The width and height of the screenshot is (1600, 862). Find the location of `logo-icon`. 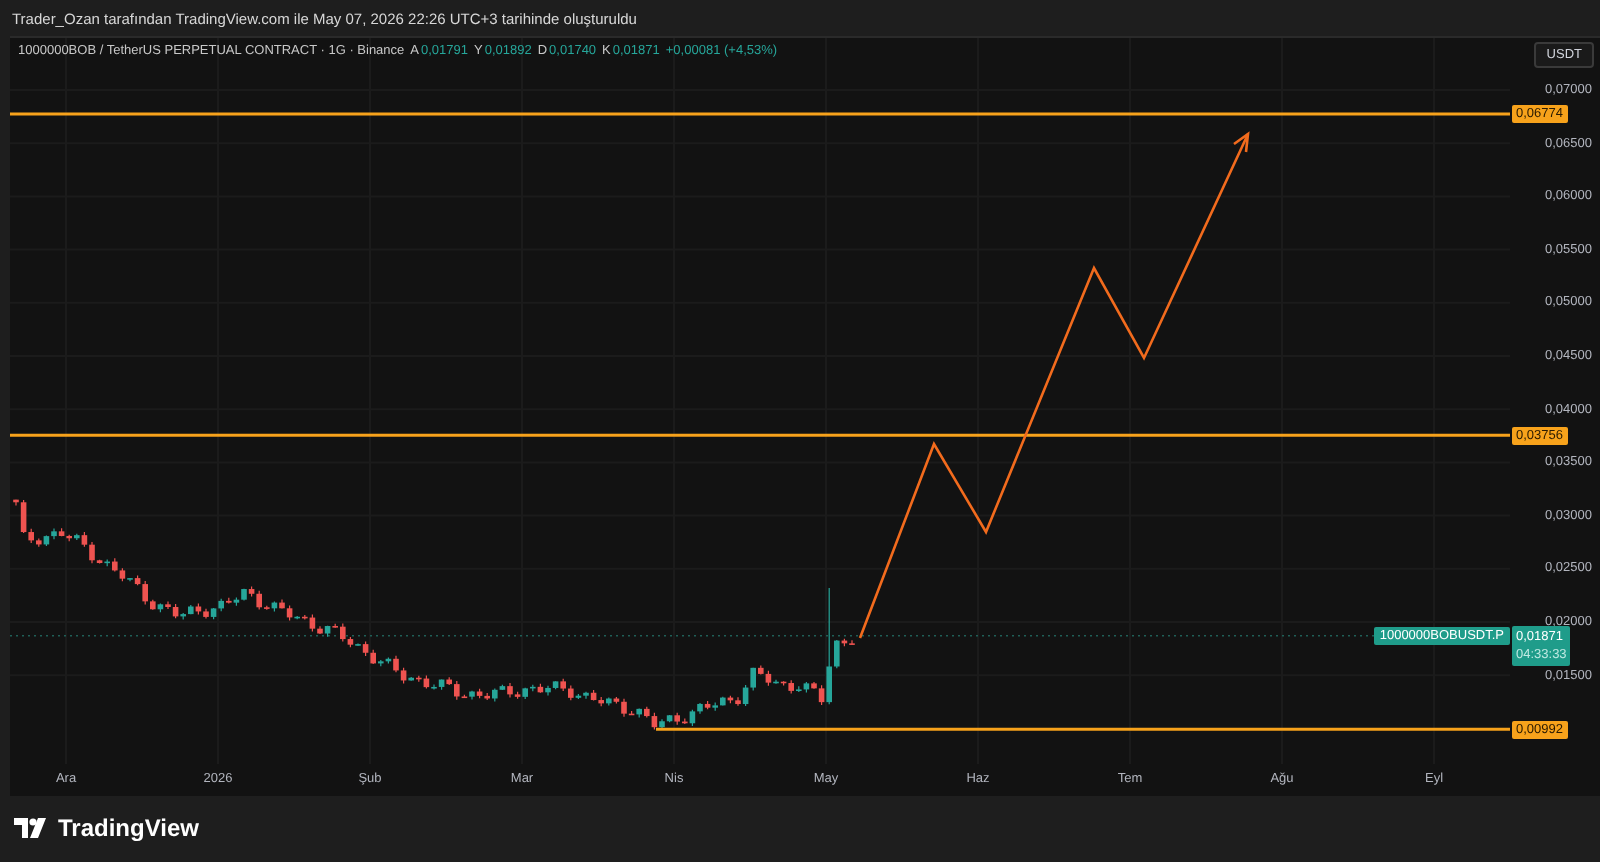

logo-icon is located at coordinates (32, 828).